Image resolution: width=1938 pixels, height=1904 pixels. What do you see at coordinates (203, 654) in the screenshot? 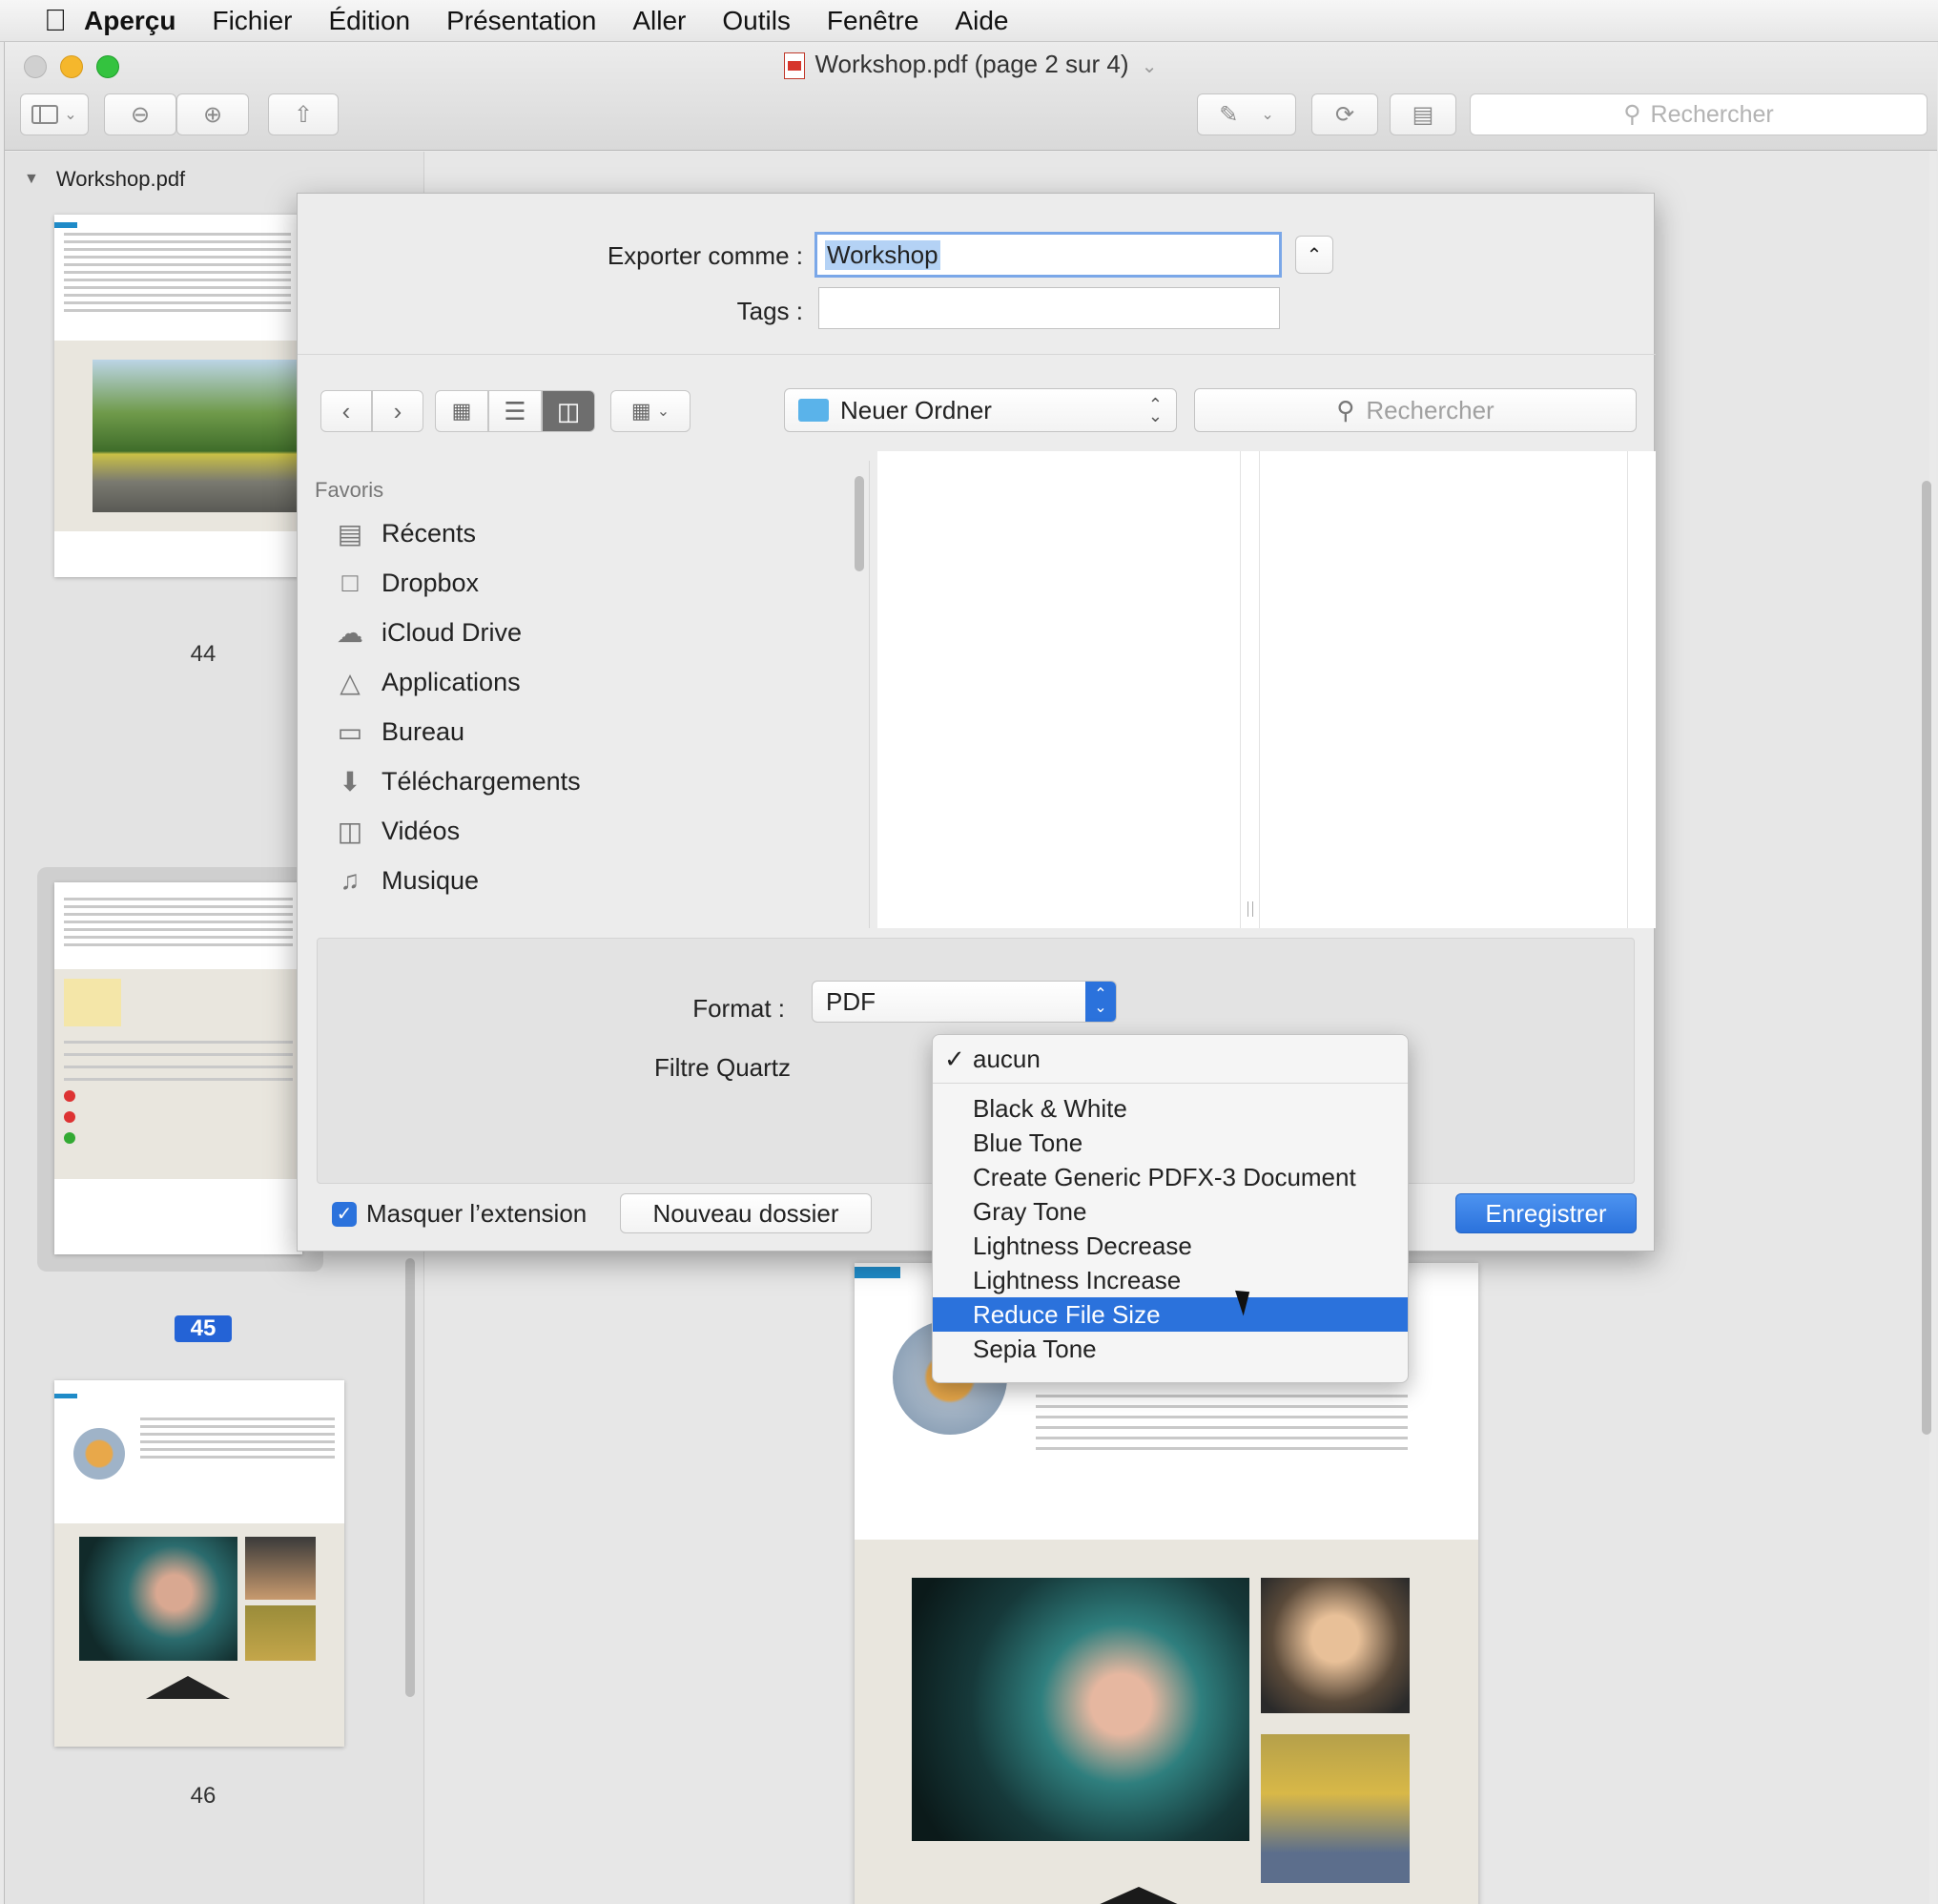
I see `page-number-44: 44` at bounding box center [203, 654].